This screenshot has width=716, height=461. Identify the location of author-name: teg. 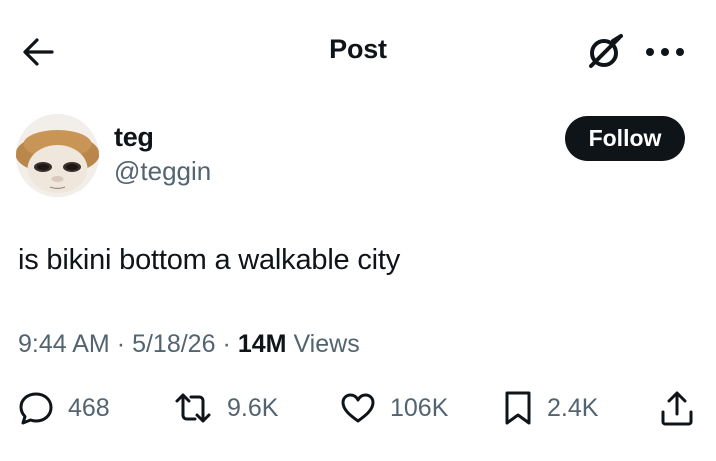
(134, 137).